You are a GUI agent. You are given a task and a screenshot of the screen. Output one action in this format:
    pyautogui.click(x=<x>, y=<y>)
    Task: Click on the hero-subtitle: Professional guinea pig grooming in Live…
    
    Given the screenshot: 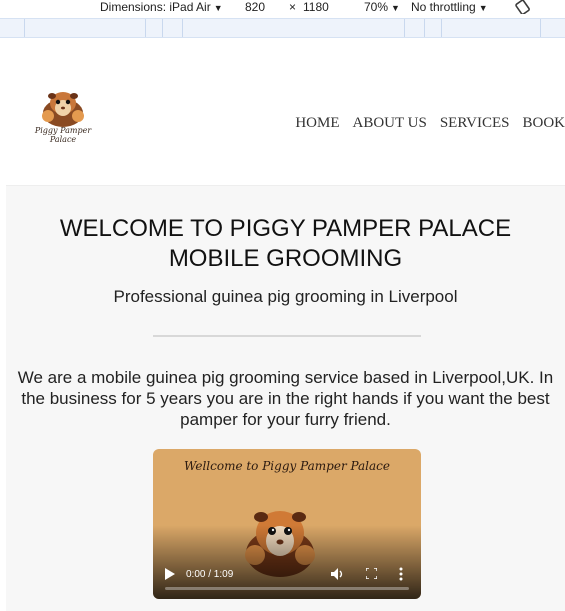 What is the action you would take?
    pyautogui.click(x=285, y=296)
    